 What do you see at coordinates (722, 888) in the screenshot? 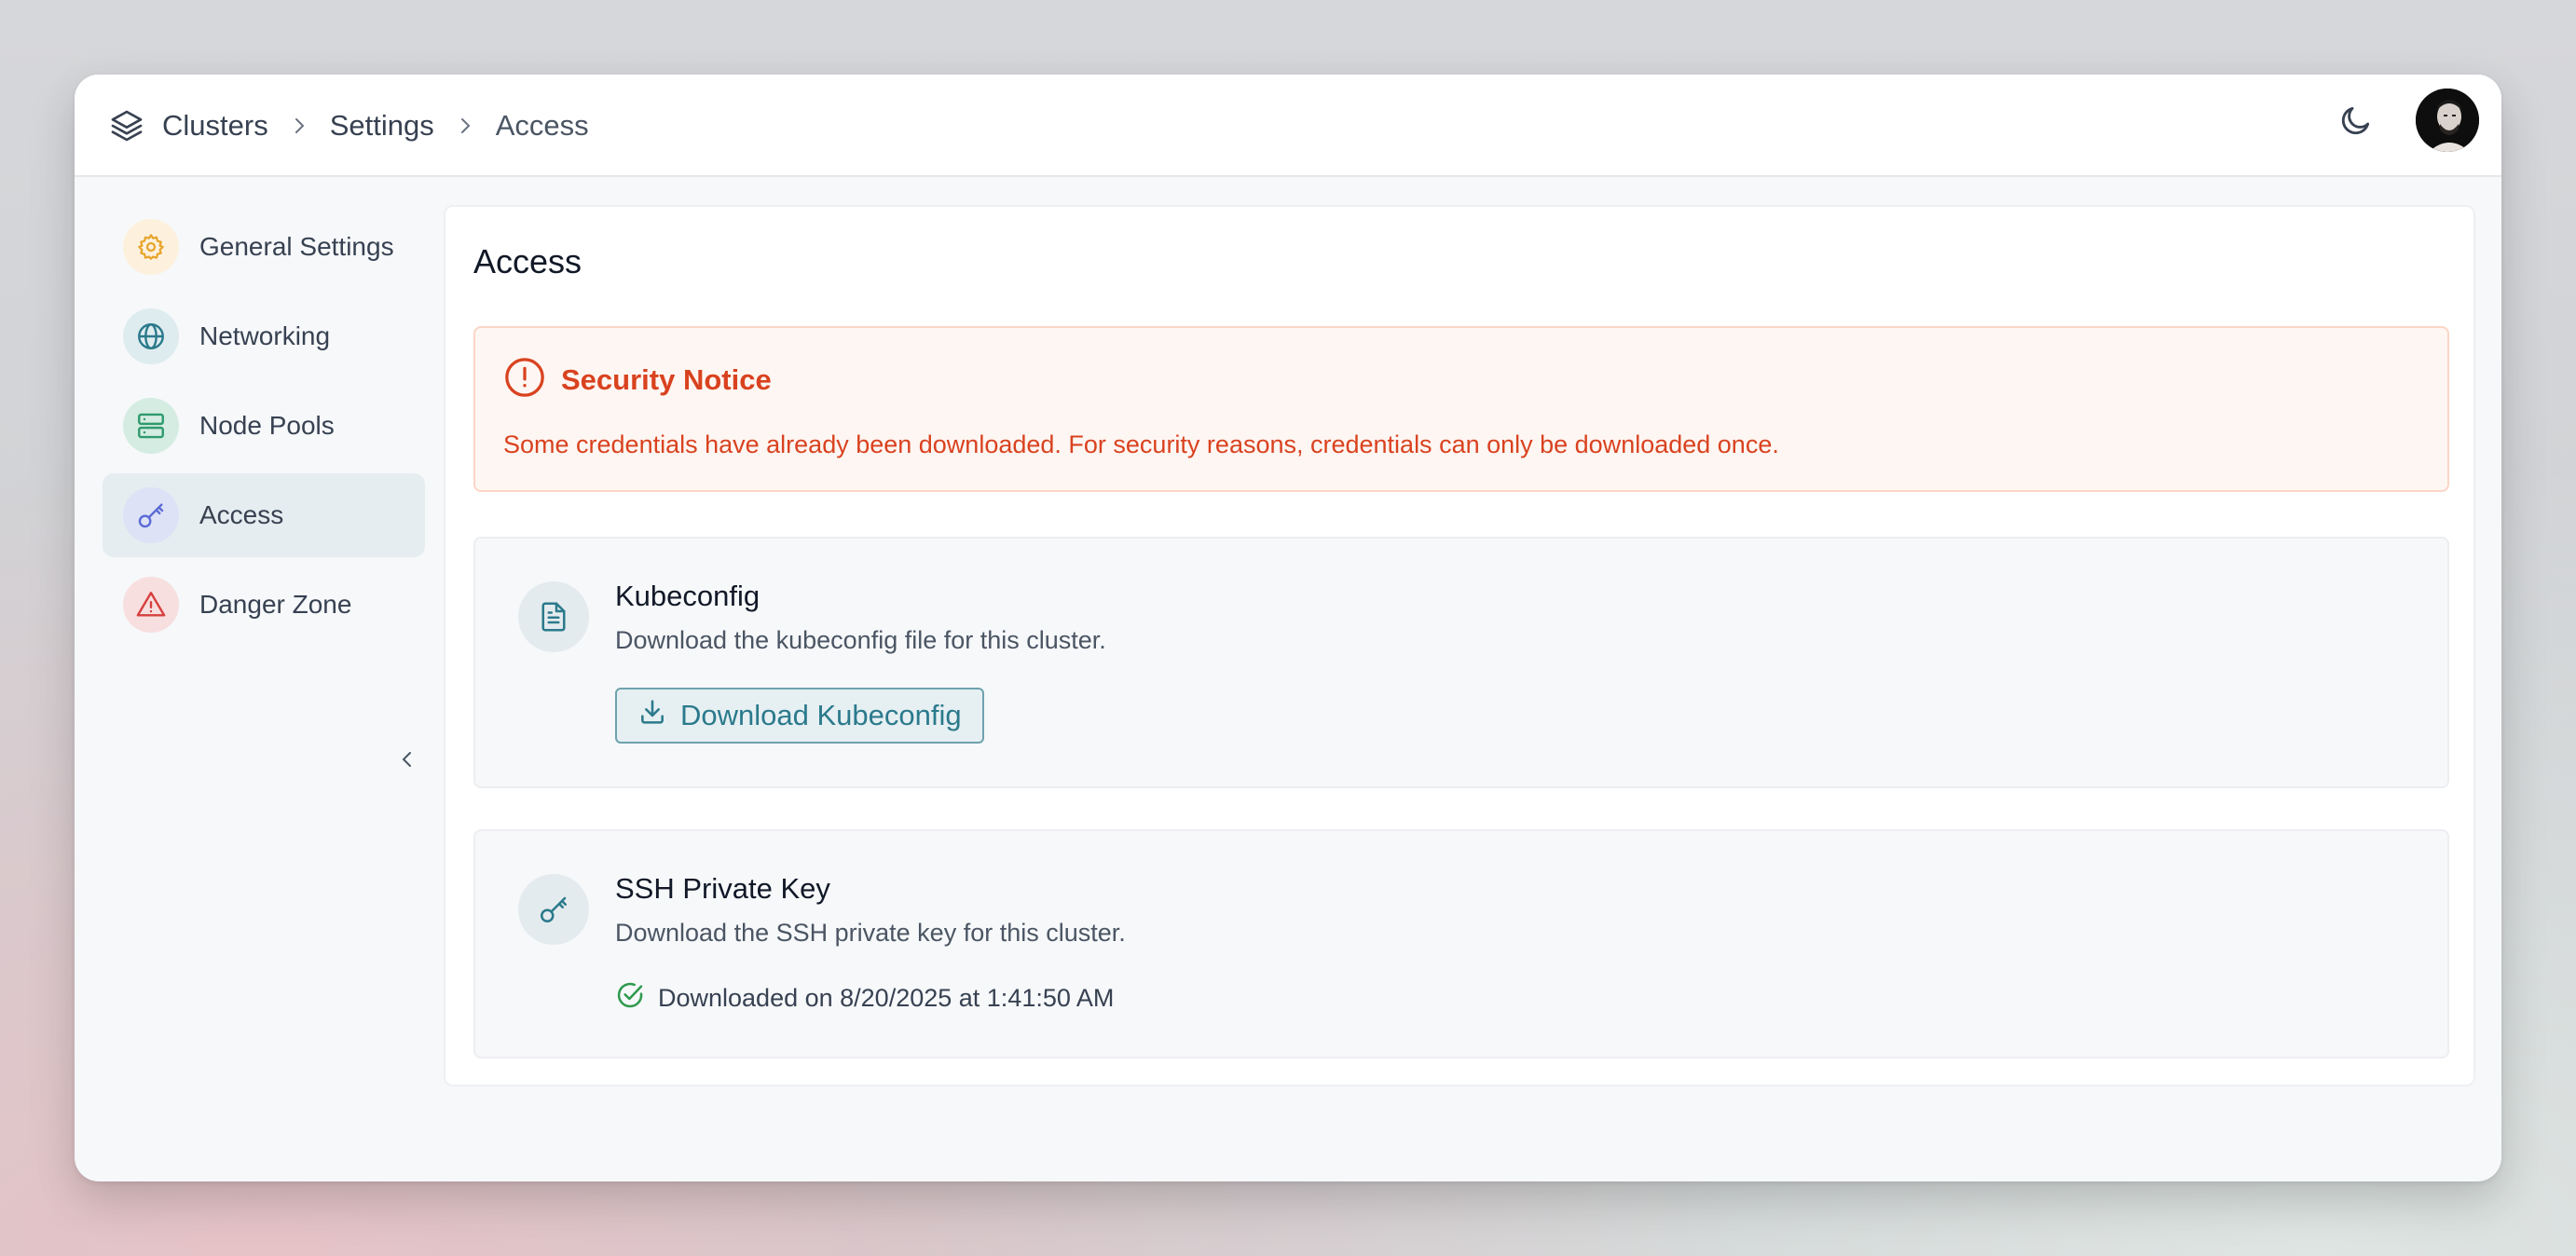
I see `ssh-key-title: SSH Private Key` at bounding box center [722, 888].